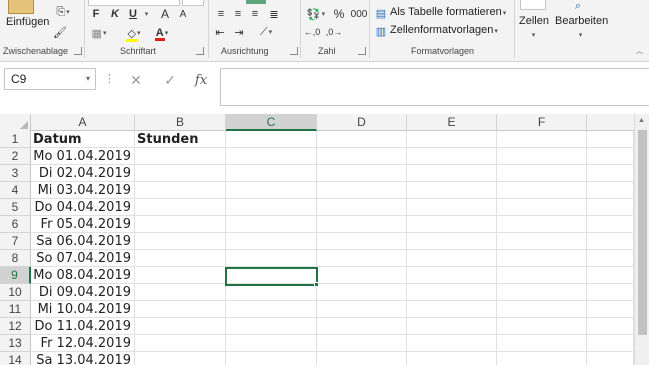 The height and width of the screenshot is (365, 649). Describe the element at coordinates (200, 51) in the screenshot. I see `font-launcher-icon` at that location.